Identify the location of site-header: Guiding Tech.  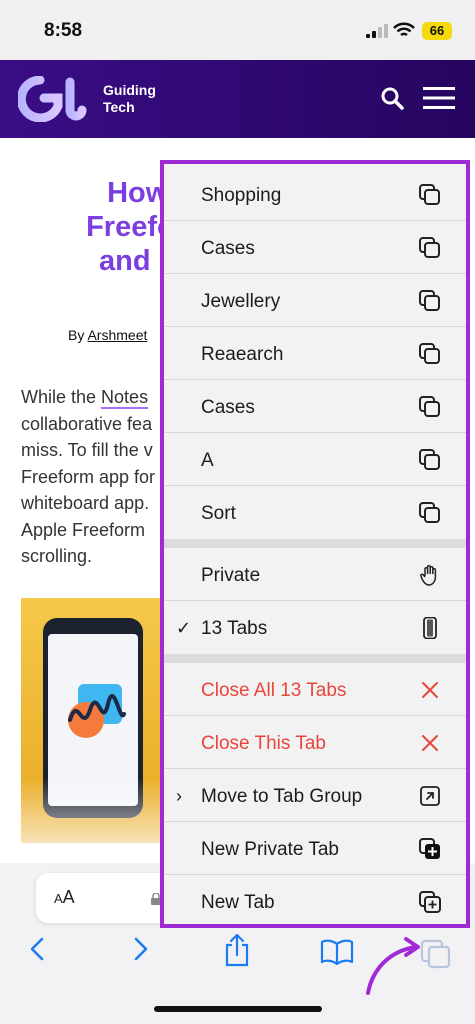
(237, 99).